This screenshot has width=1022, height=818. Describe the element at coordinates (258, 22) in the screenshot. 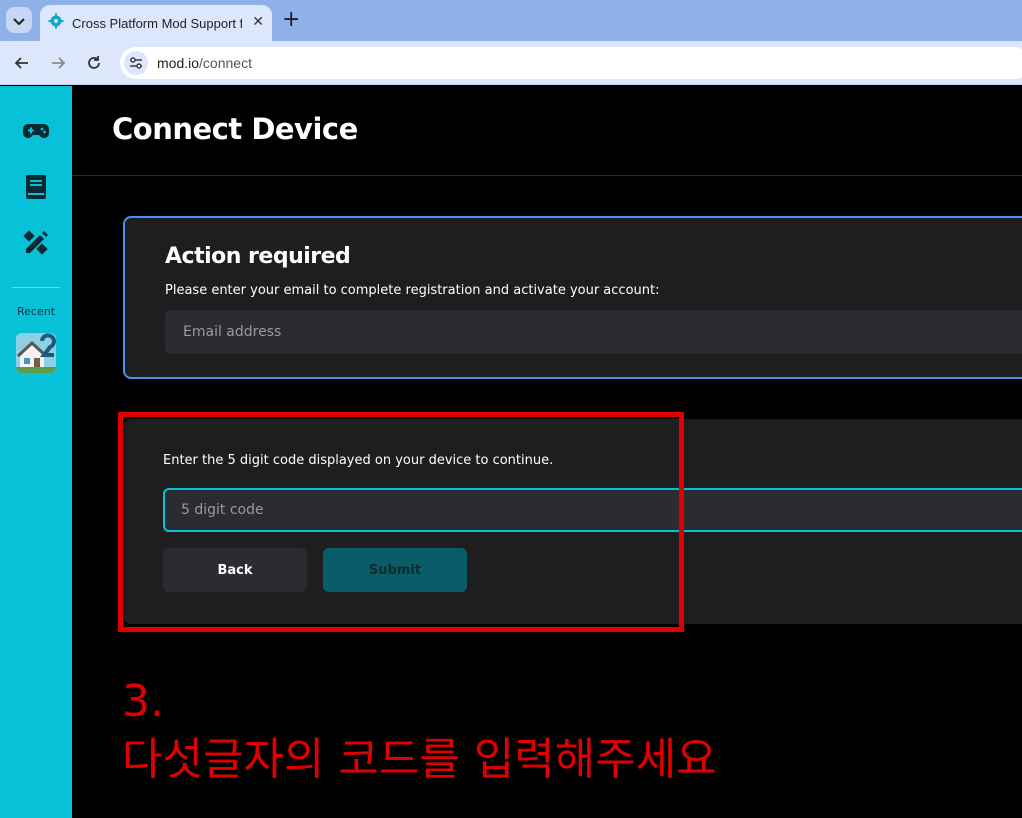

I see `close-icon: ✕` at that location.